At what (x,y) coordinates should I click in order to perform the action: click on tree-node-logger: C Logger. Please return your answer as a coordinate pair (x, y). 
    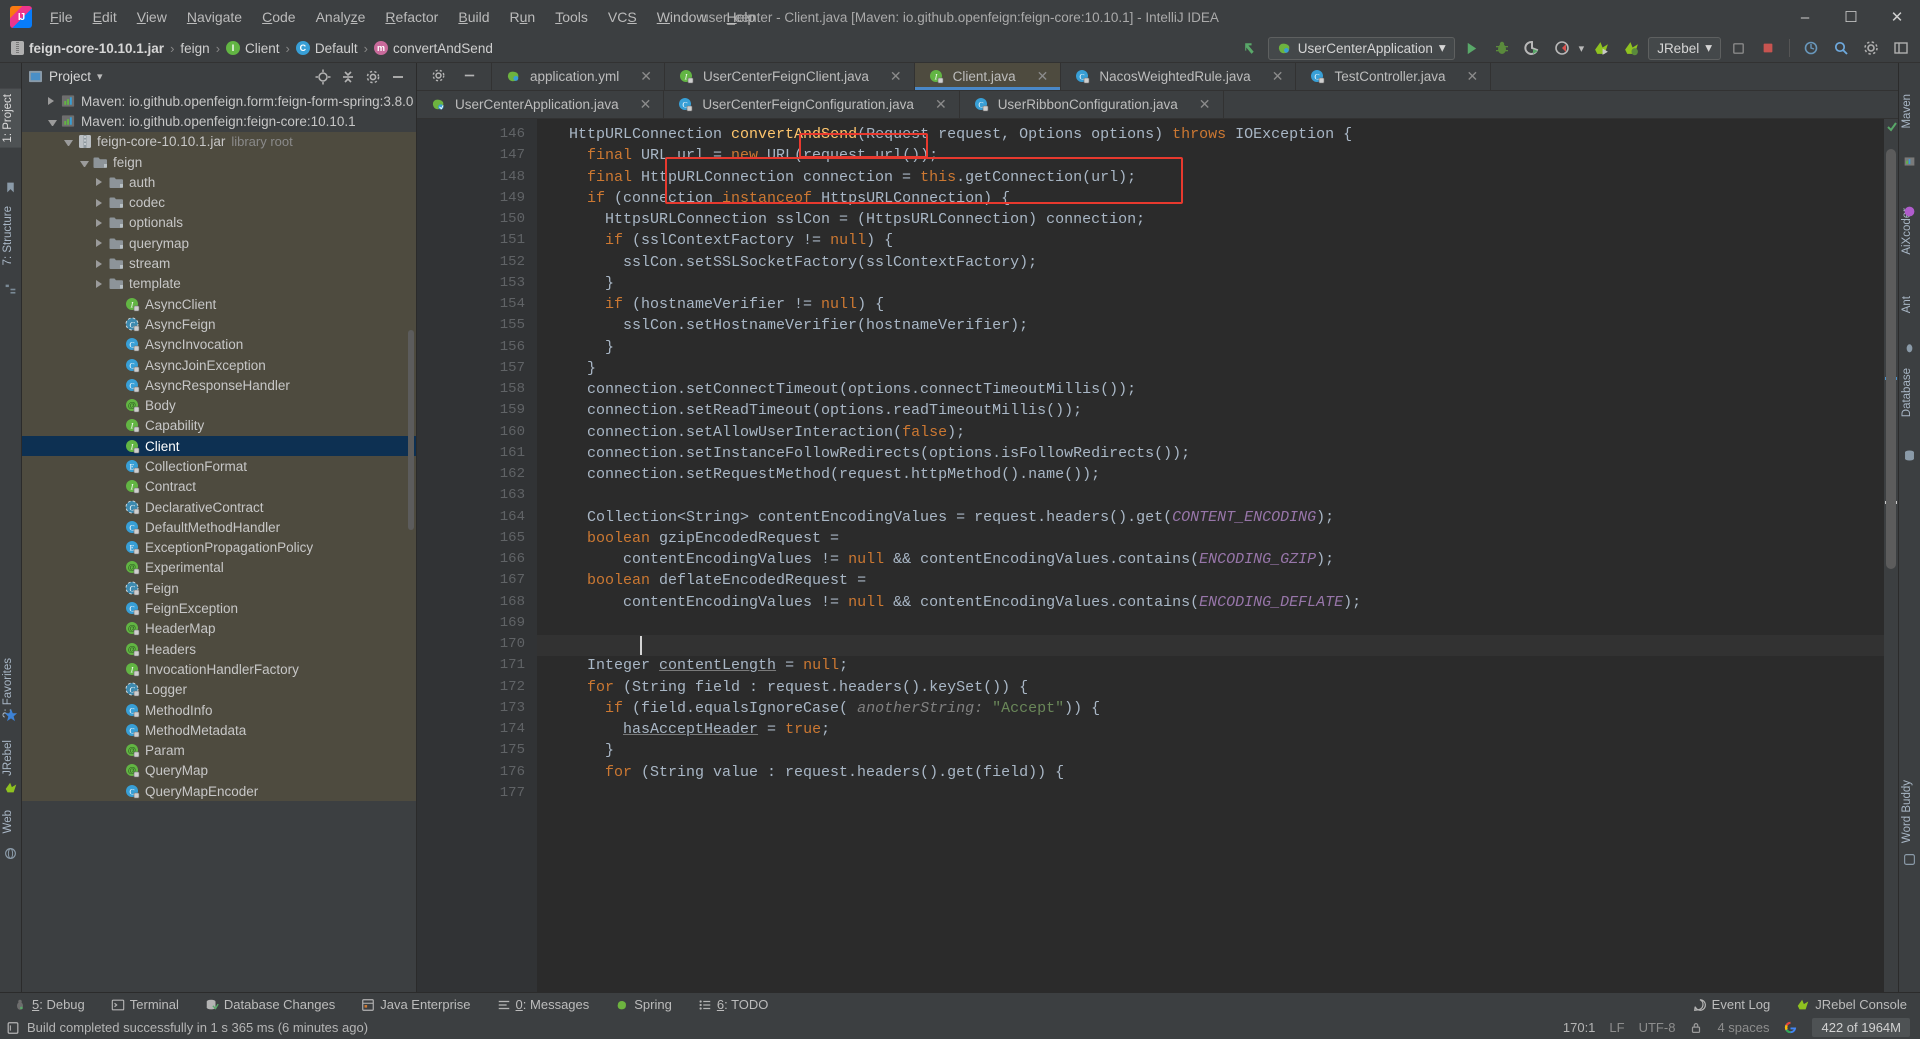
    Looking at the image, I should click on (219, 689).